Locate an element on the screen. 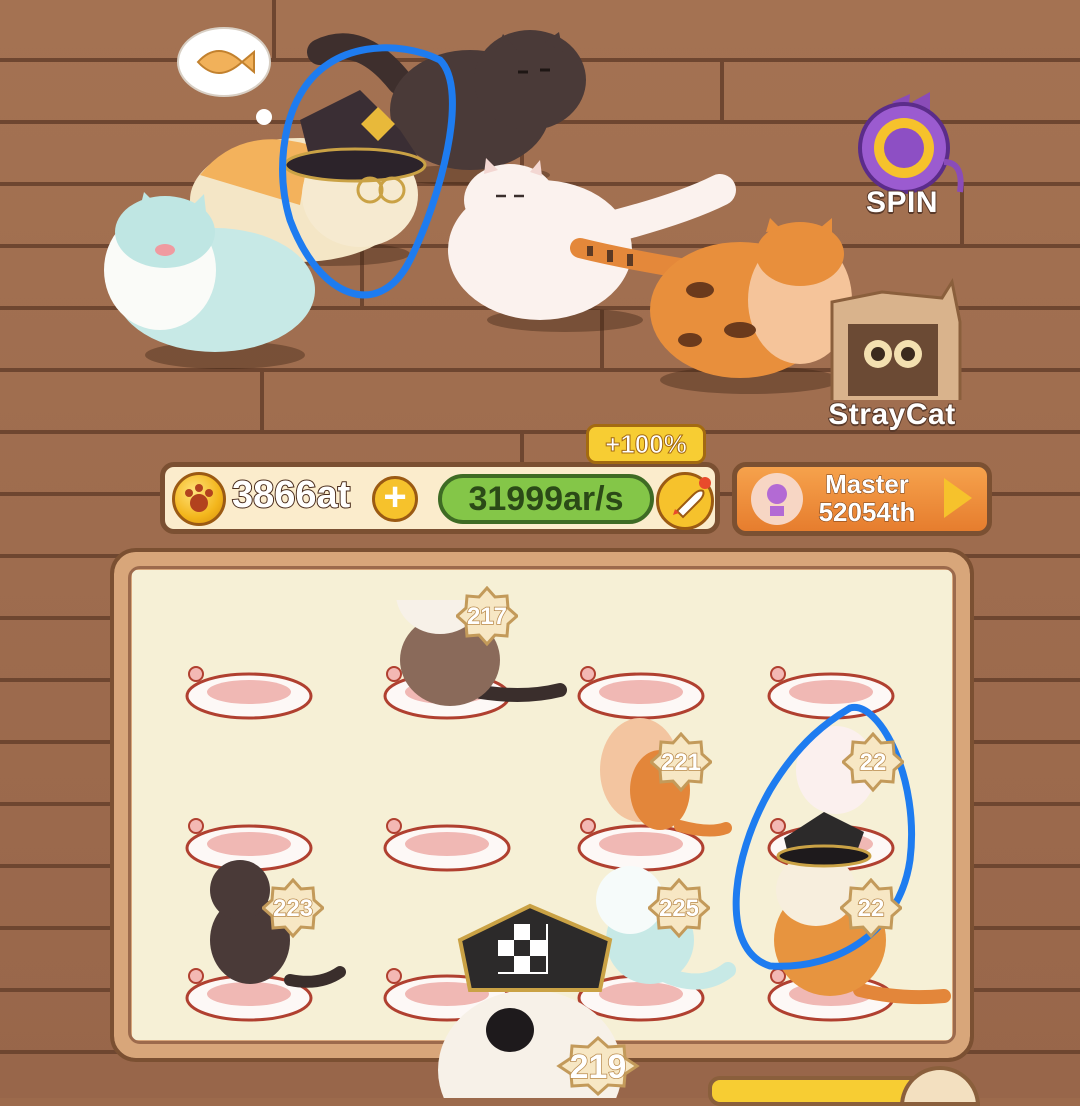  level-number: 223 is located at coordinates (293, 908).